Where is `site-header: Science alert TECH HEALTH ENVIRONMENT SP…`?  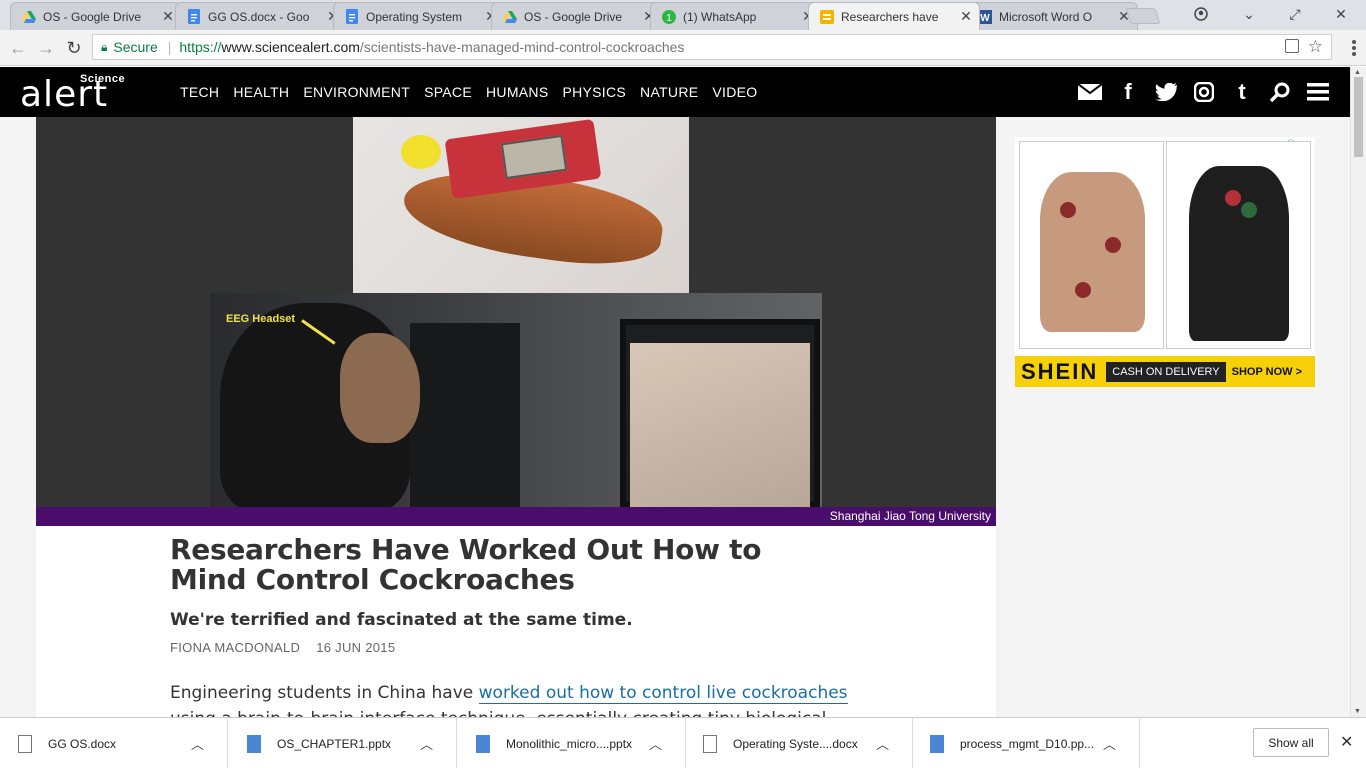
site-header: Science alert TECH HEALTH ENVIRONMENT SP… is located at coordinates (675, 92).